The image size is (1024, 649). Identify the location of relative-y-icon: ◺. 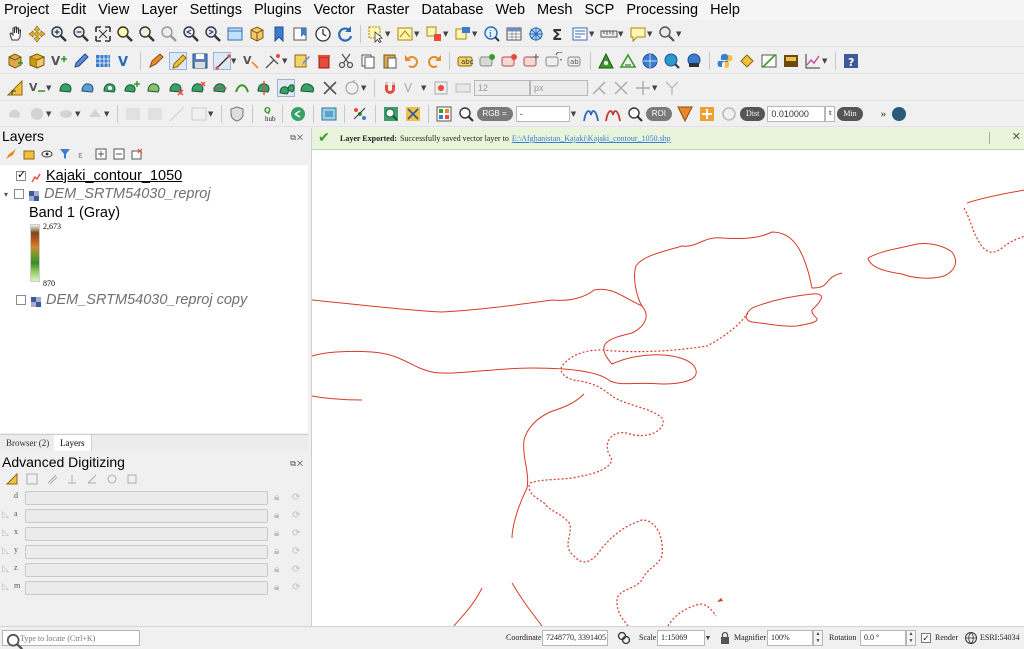
(5, 551).